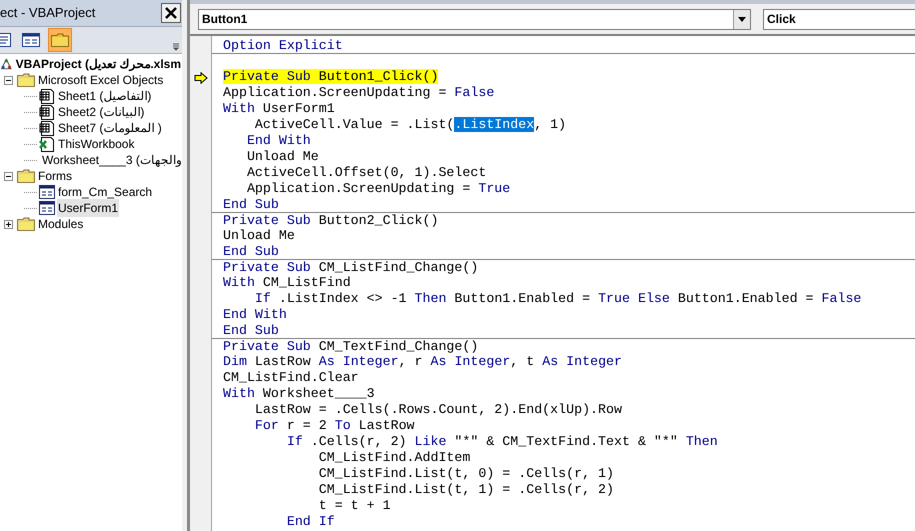 The height and width of the screenshot is (531, 915). I want to click on code-line: Private Sub Button2_Click(), so click(330, 220).